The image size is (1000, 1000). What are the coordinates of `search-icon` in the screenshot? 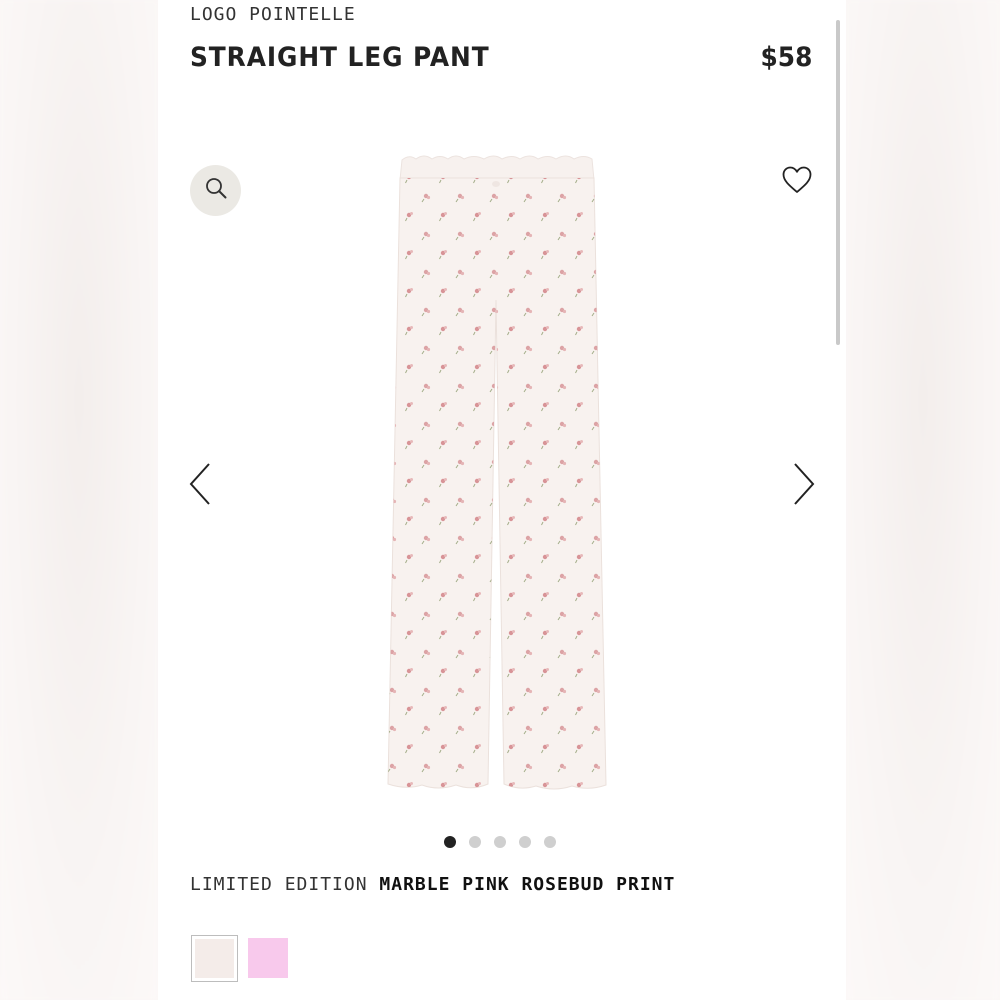 It's located at (216, 190).